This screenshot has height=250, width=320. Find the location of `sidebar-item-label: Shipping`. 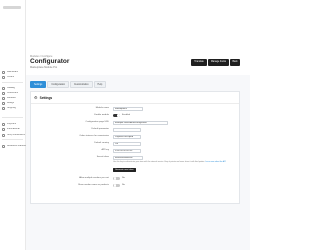

sidebar-item-label: Shipping is located at coordinates (11, 108).